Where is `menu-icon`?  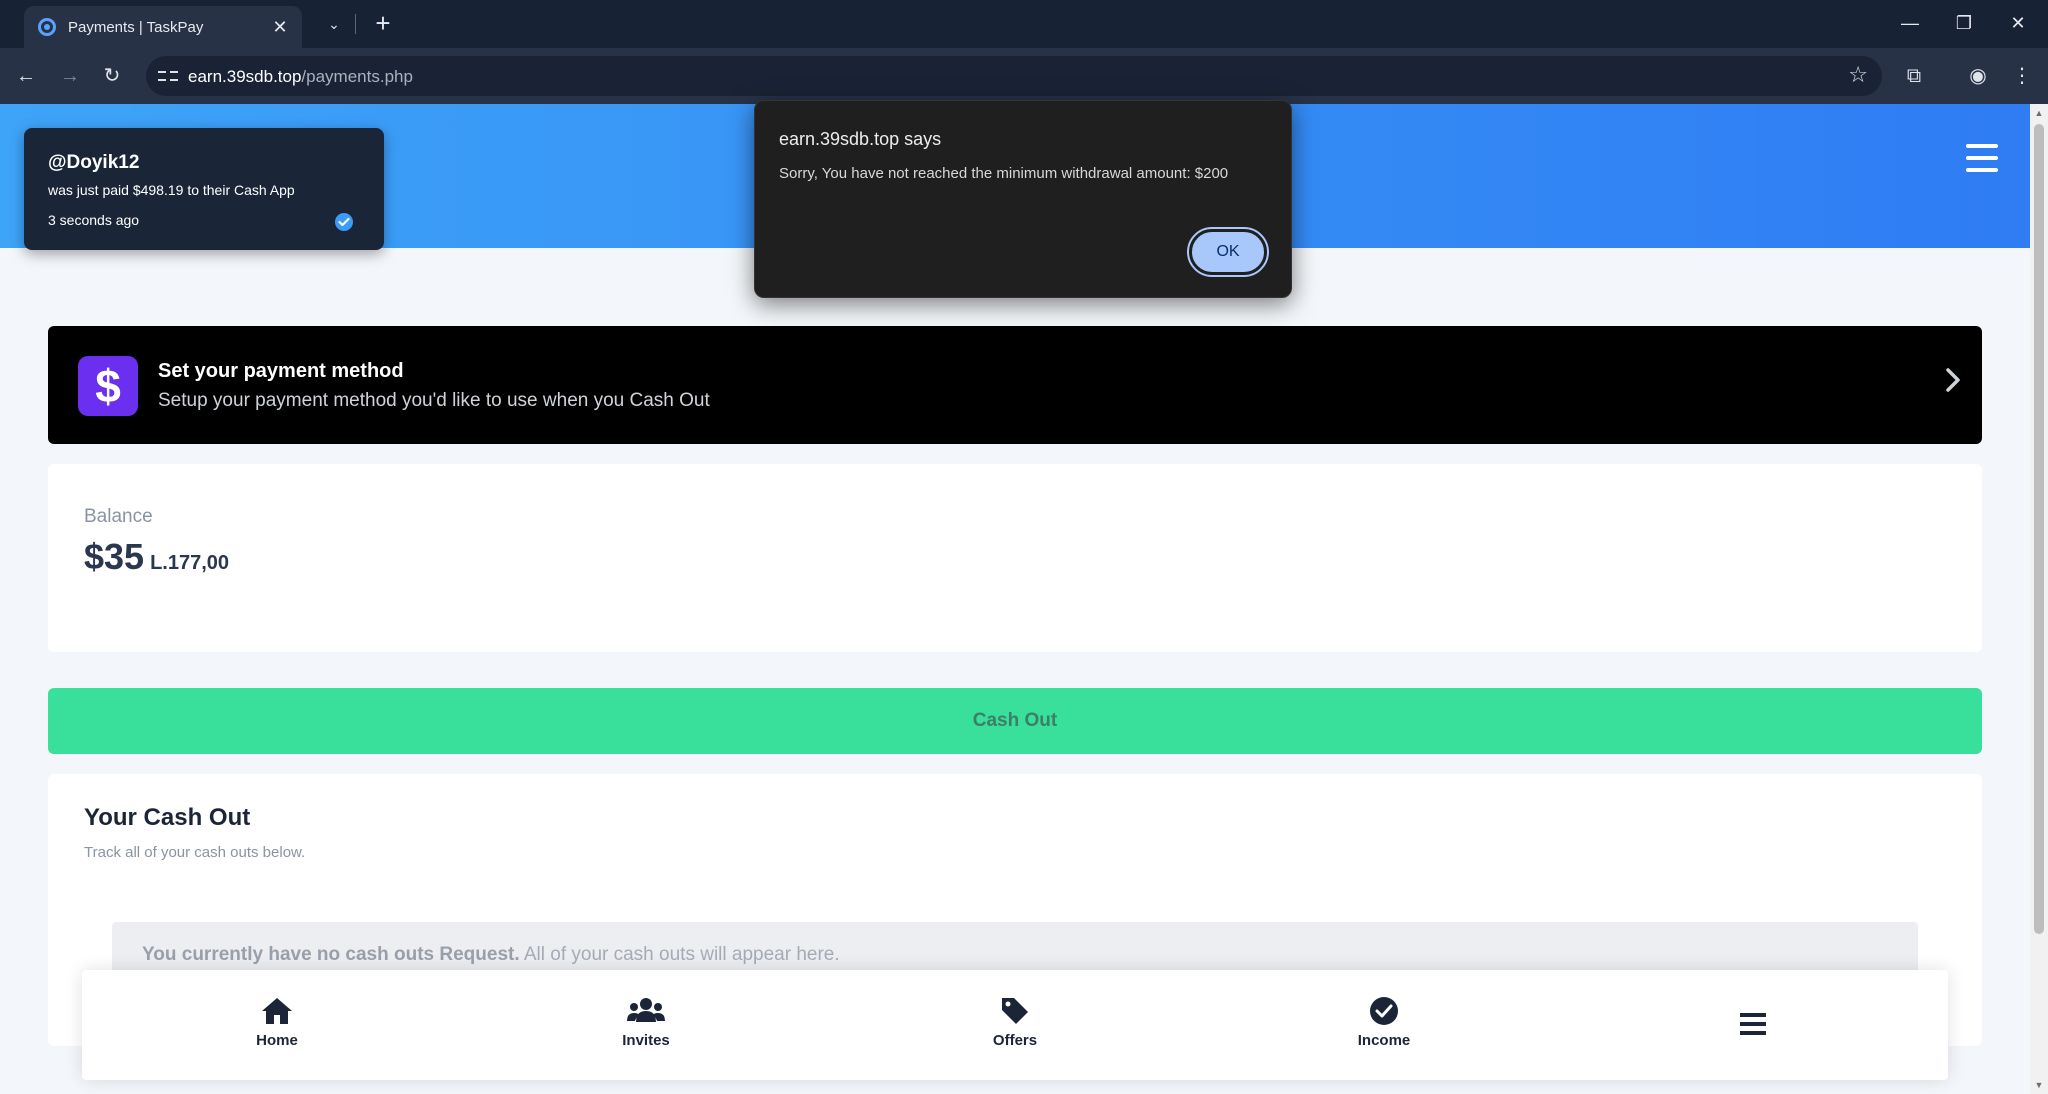 menu-icon is located at coordinates (1753, 1027).